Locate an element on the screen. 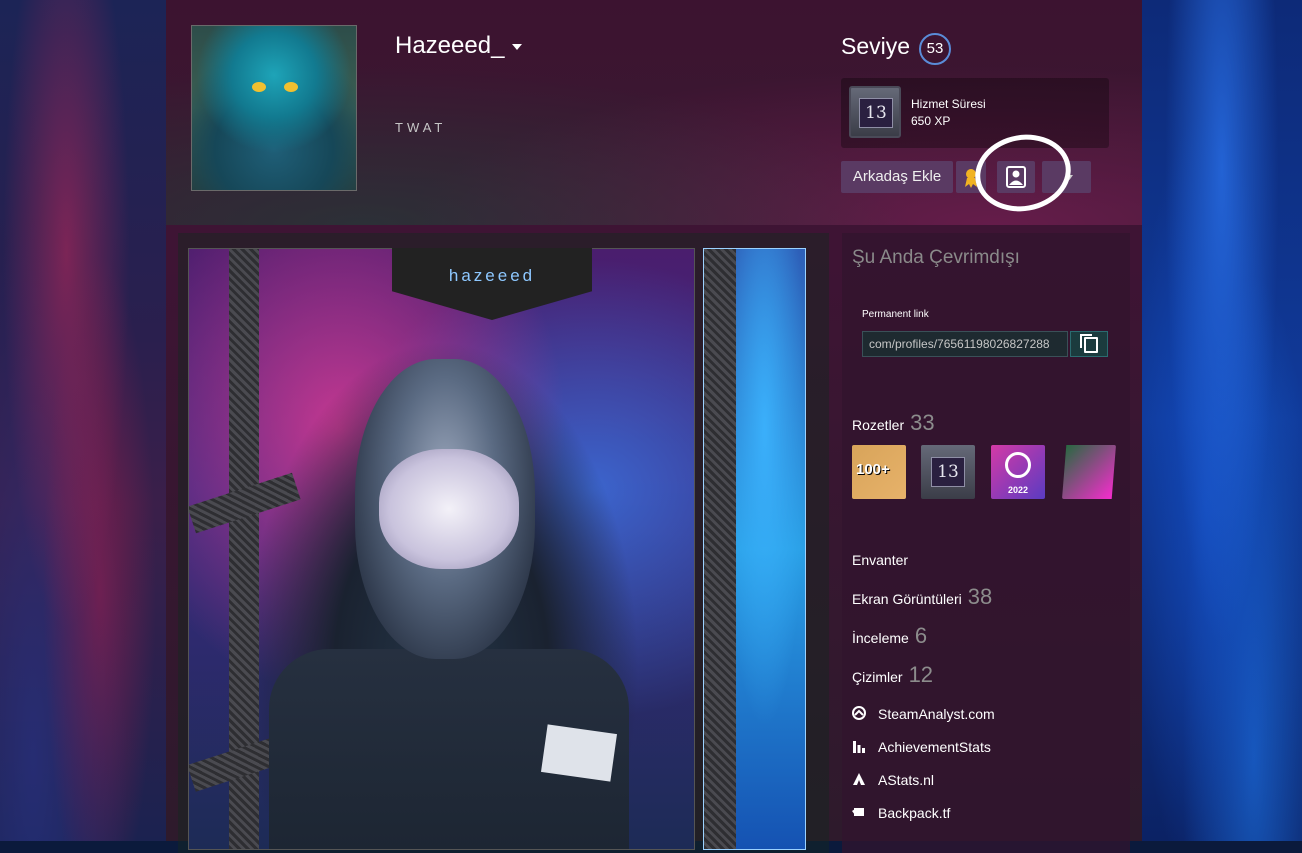 The height and width of the screenshot is (853, 1302). backpack-icon is located at coordinates (858, 812).